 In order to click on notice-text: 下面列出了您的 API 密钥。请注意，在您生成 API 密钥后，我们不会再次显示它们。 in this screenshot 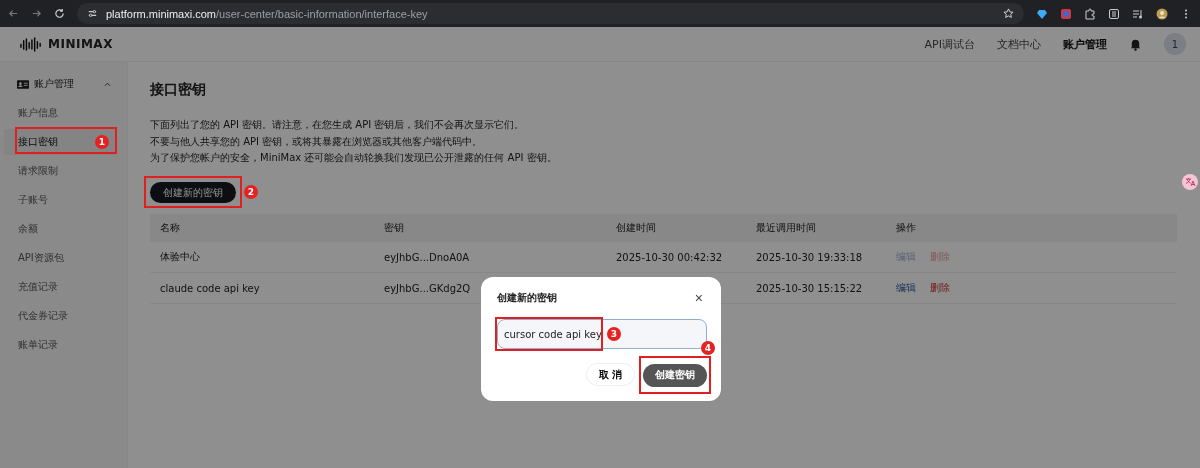, I will do `click(338, 125)`.